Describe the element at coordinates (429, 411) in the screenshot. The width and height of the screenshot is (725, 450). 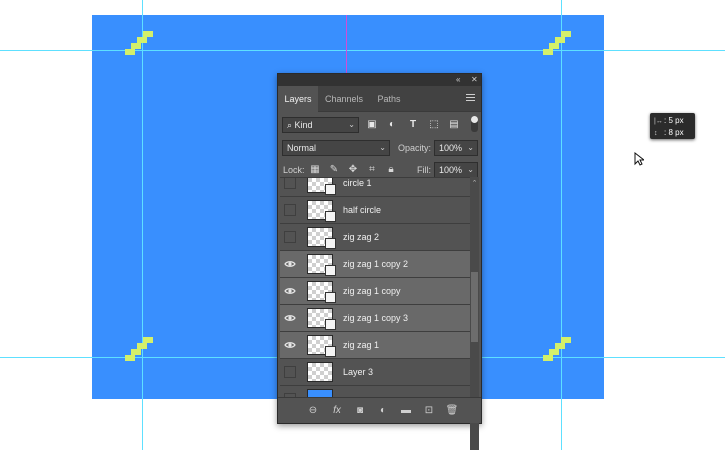
I see `new-layer-icon: ⊡` at that location.